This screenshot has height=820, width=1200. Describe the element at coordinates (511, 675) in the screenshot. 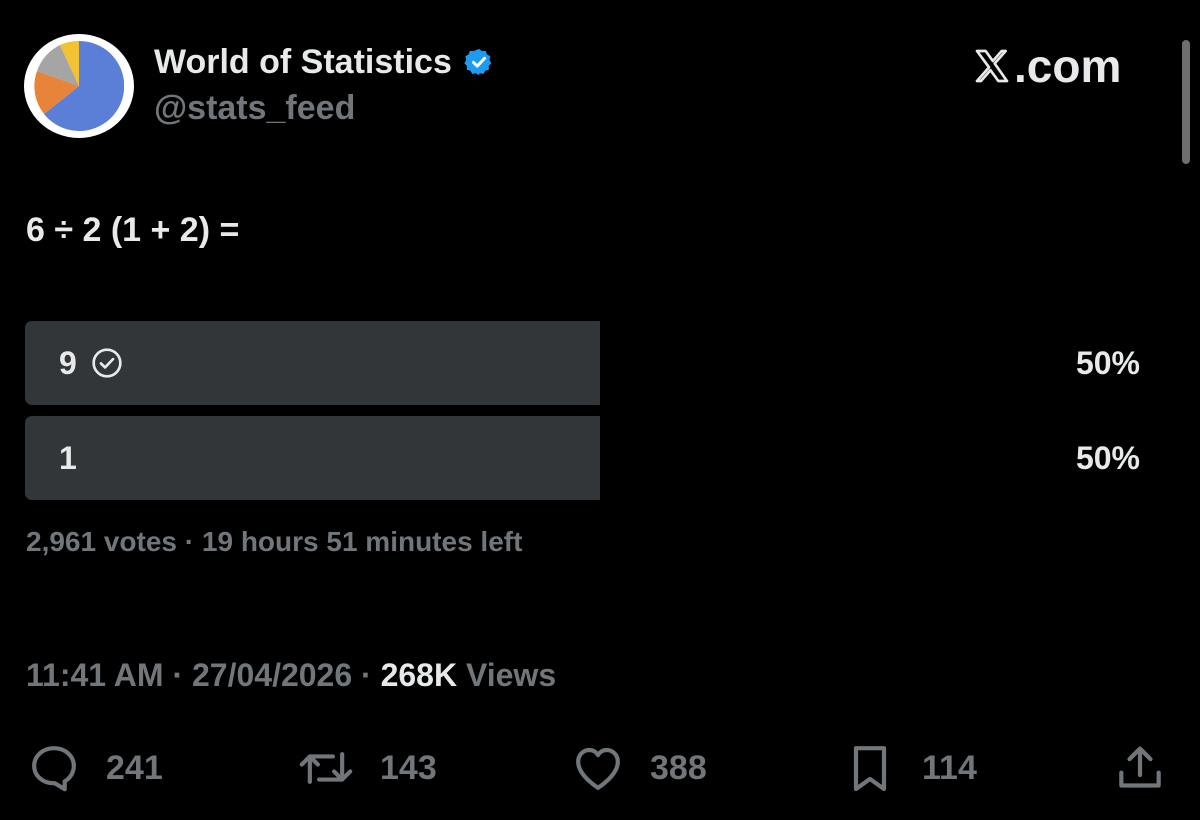

I see `views-label: Views` at that location.